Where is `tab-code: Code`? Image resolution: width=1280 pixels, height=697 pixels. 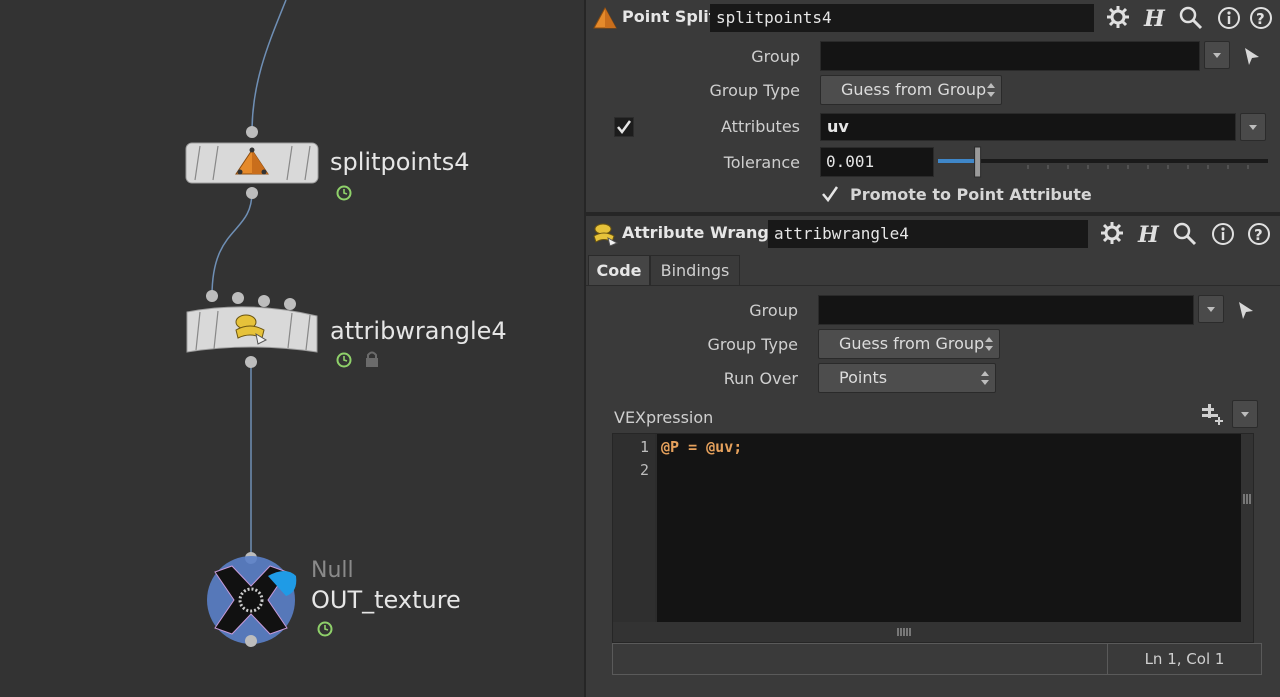 tab-code: Code is located at coordinates (619, 270).